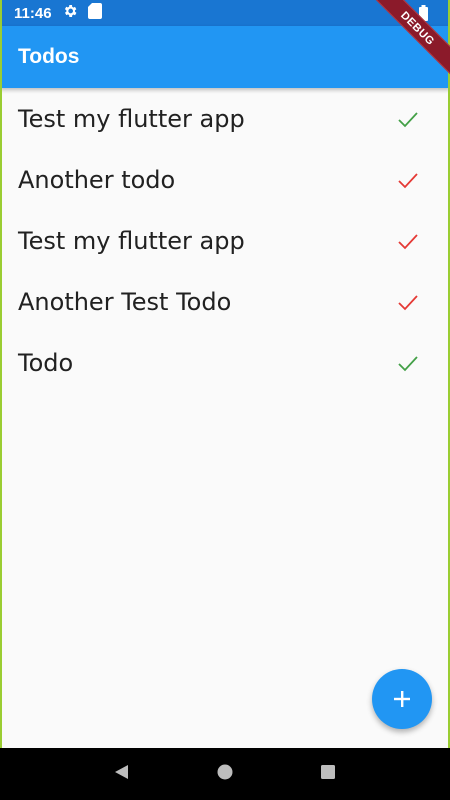  I want to click on app-bar: Todos, so click(225, 57).